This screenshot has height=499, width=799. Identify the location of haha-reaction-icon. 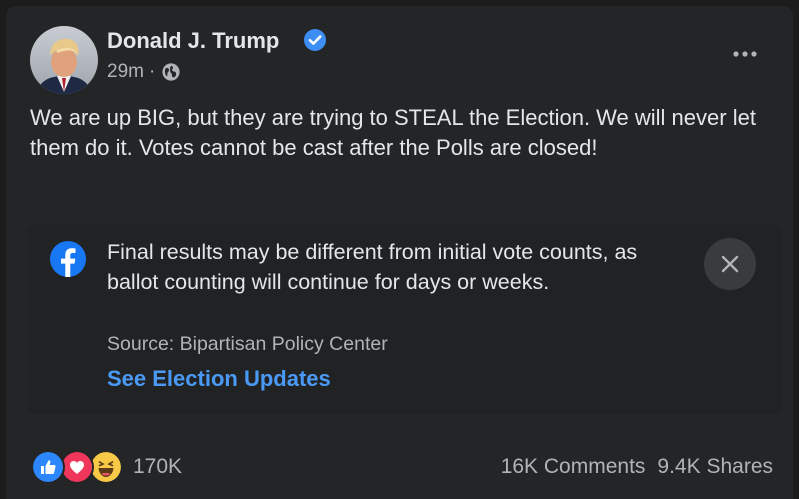
(106, 467).